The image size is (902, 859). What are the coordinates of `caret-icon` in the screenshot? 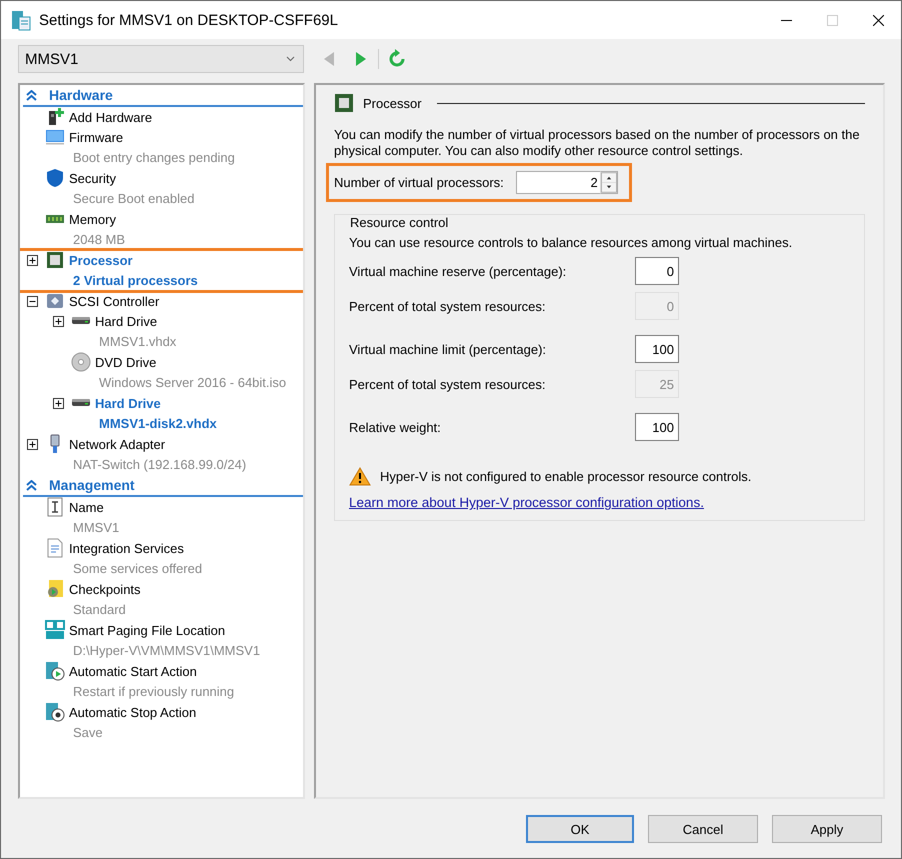 It's located at (290, 59).